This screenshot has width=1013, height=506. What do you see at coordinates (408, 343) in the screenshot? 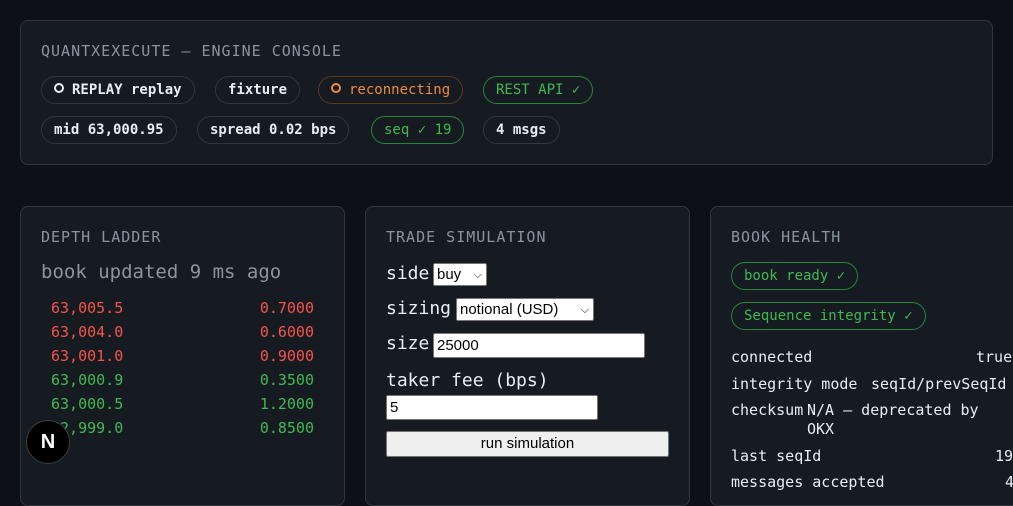
I see `size-label: size` at bounding box center [408, 343].